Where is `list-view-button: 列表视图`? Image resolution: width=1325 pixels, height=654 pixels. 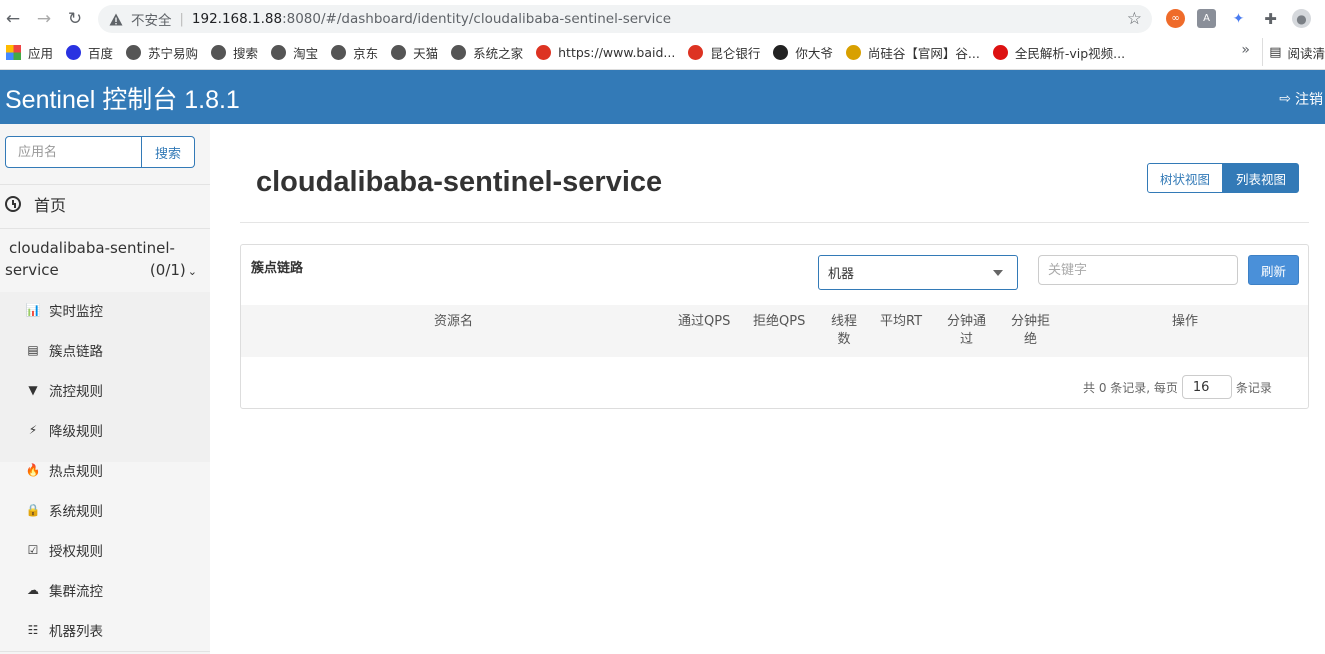 list-view-button: 列表视图 is located at coordinates (1261, 178).